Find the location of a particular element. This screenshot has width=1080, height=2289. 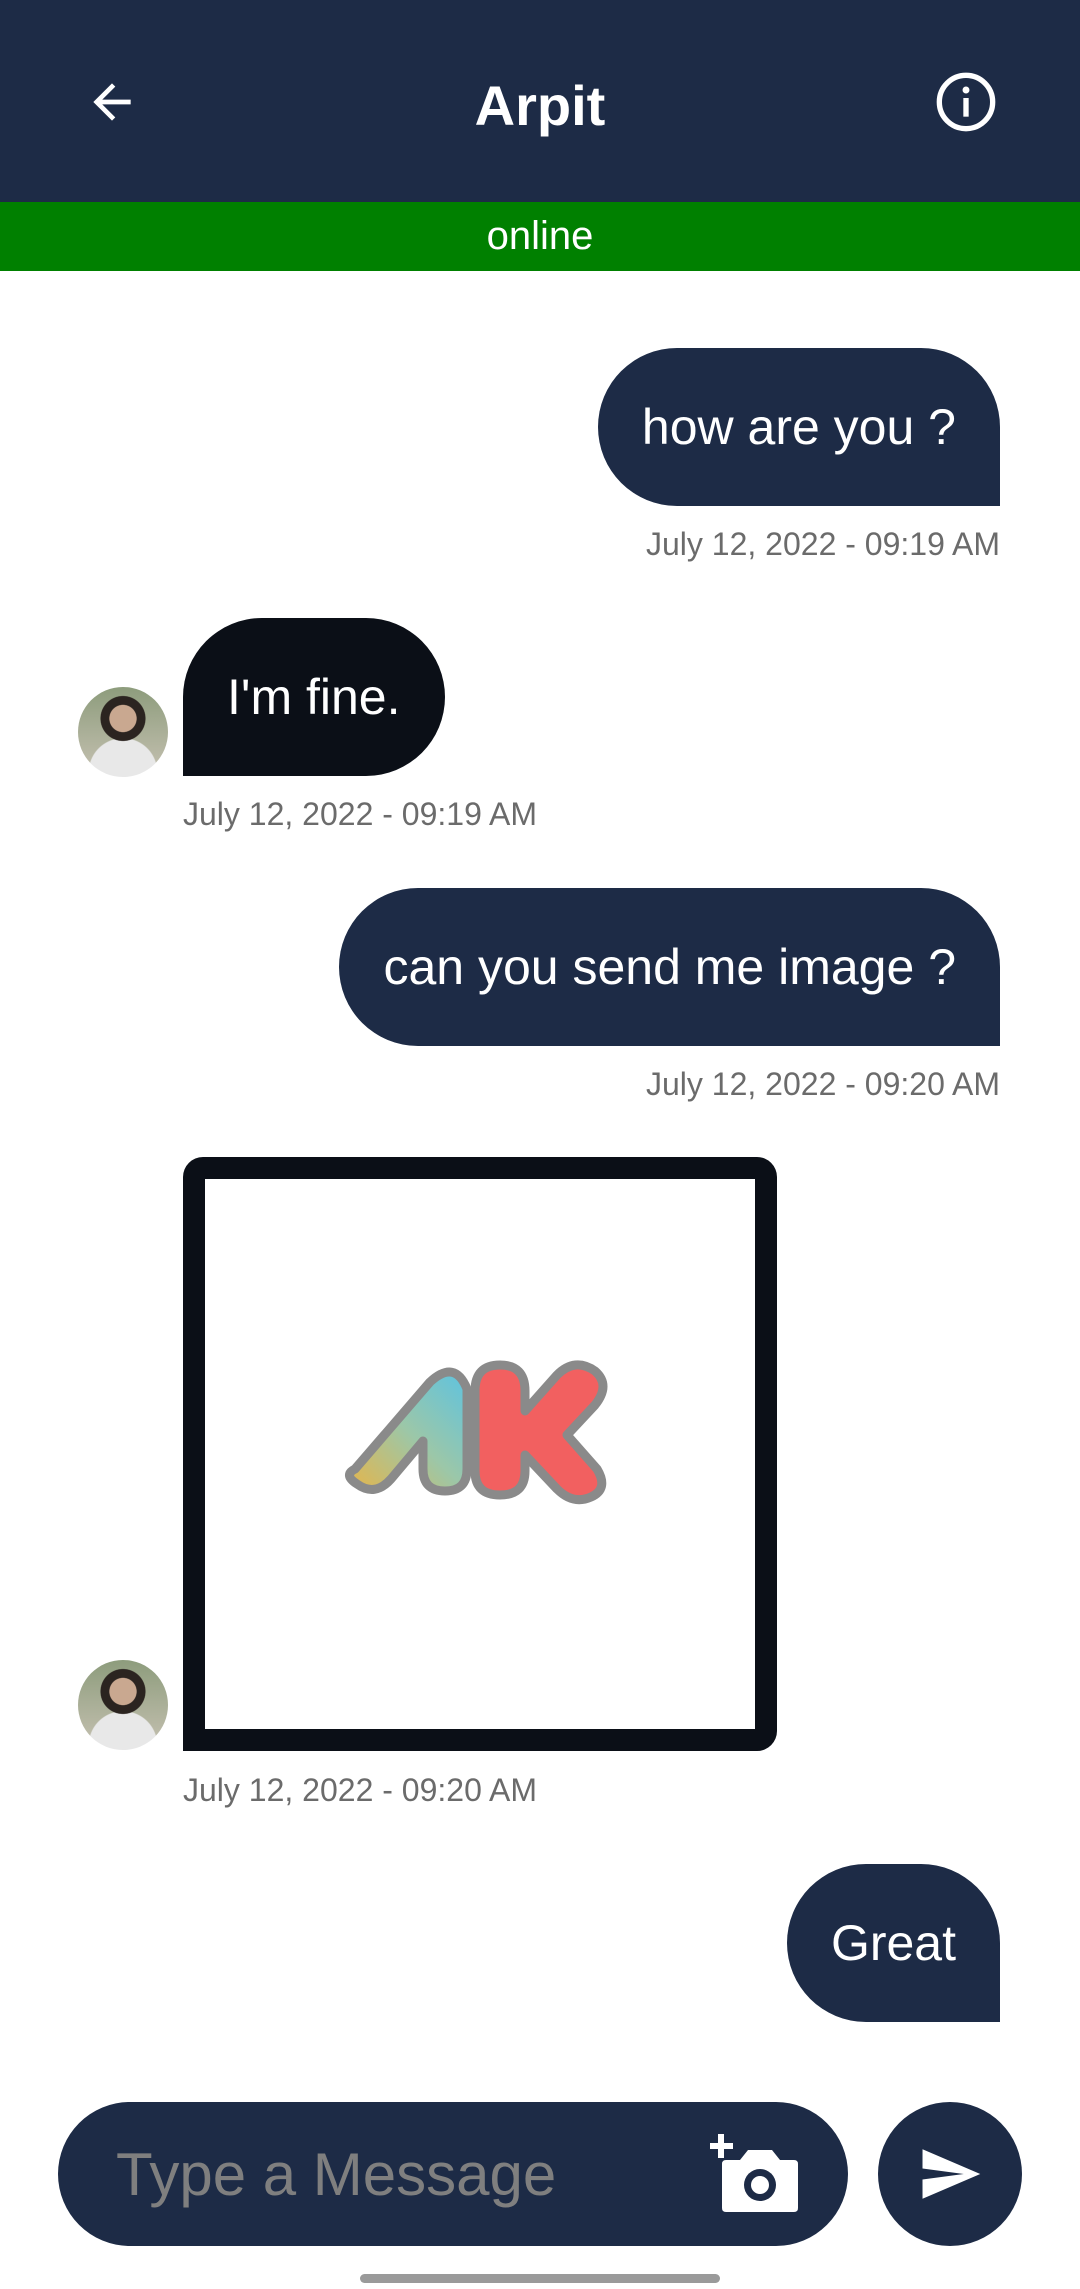

incoming-message-bubble: I'm fine. is located at coordinates (314, 697).